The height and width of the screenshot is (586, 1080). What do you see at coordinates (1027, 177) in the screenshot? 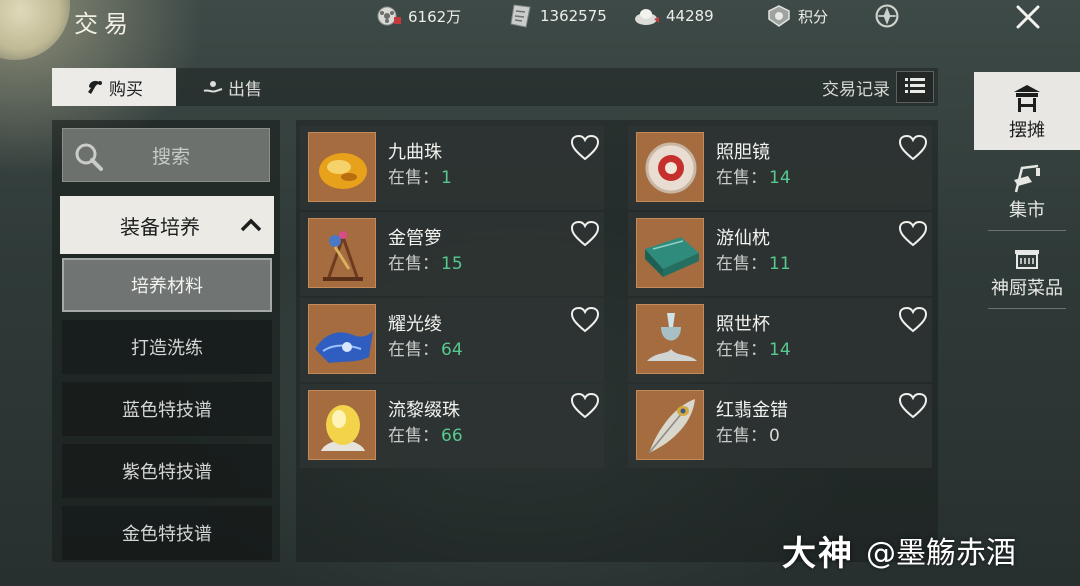
I see `market-icon` at bounding box center [1027, 177].